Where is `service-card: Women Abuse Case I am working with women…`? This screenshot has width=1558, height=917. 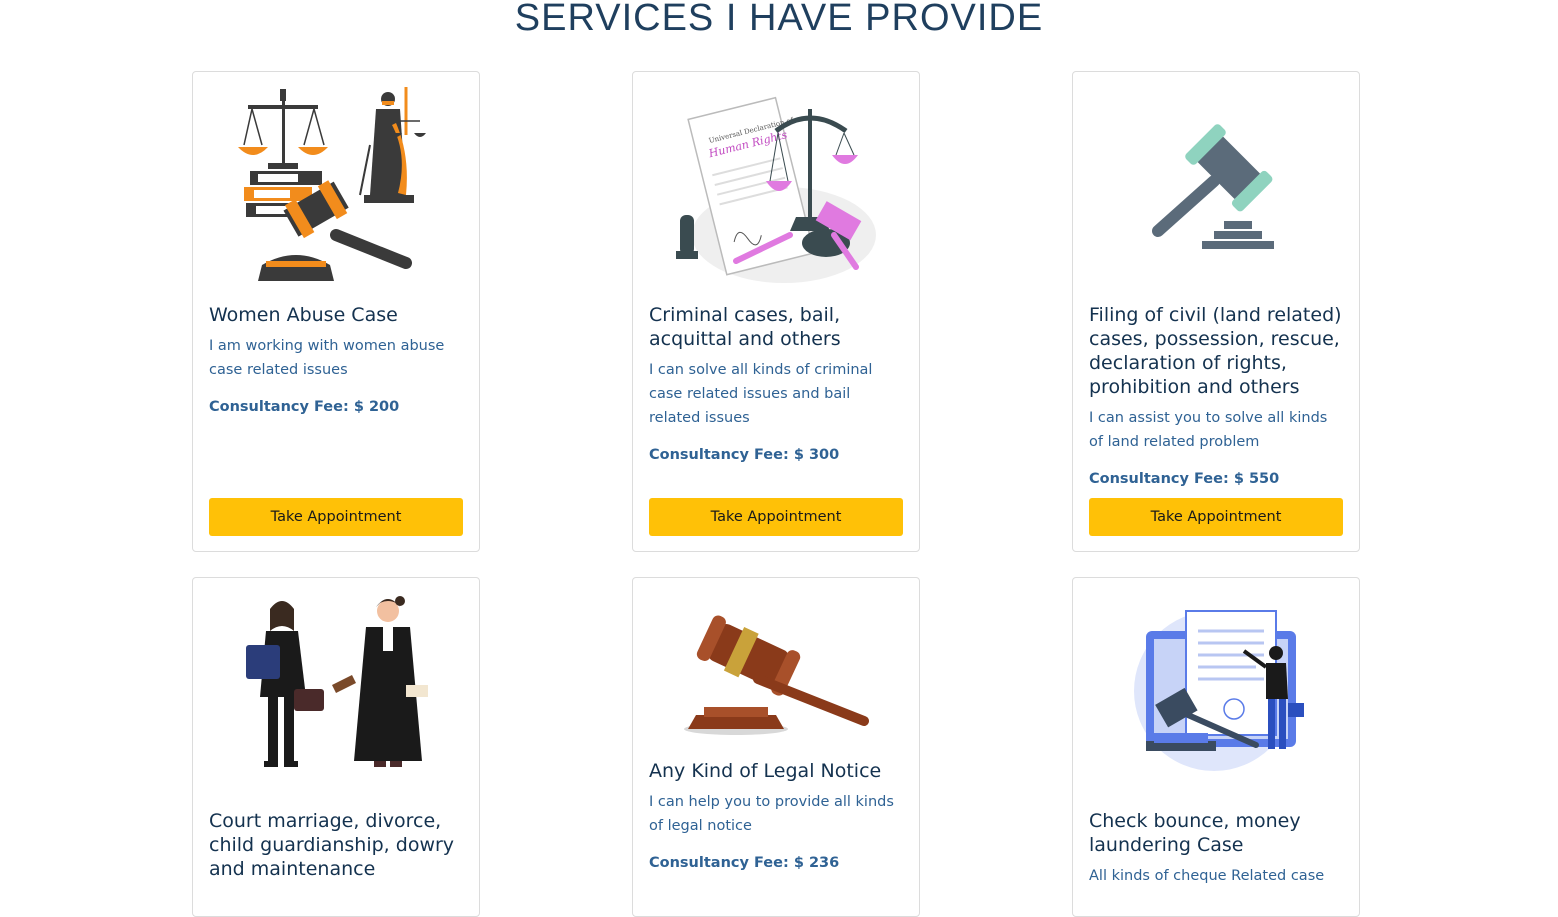
service-card: Women Abuse Case I am working with women… is located at coordinates (336, 311).